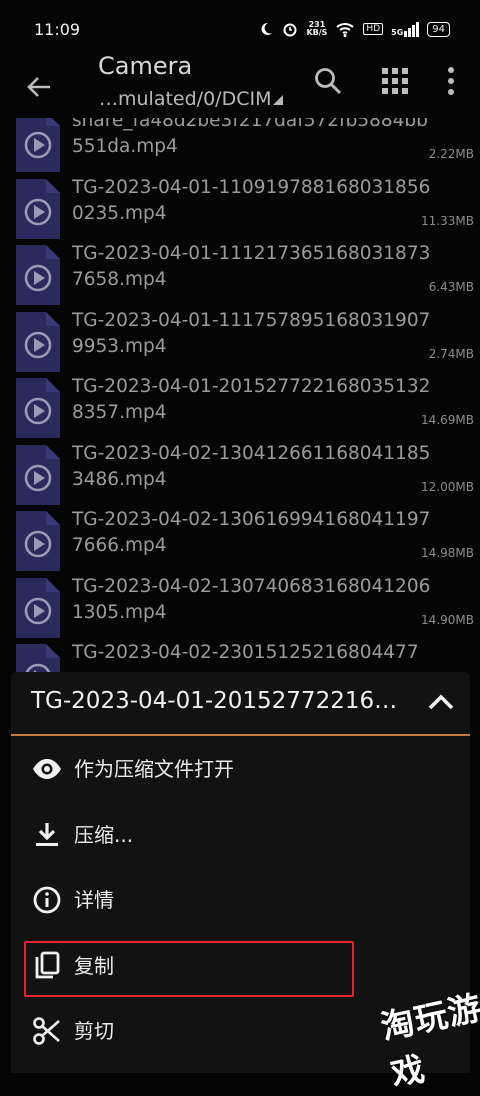  Describe the element at coordinates (47, 769) in the screenshot. I see `eye-icon` at that location.